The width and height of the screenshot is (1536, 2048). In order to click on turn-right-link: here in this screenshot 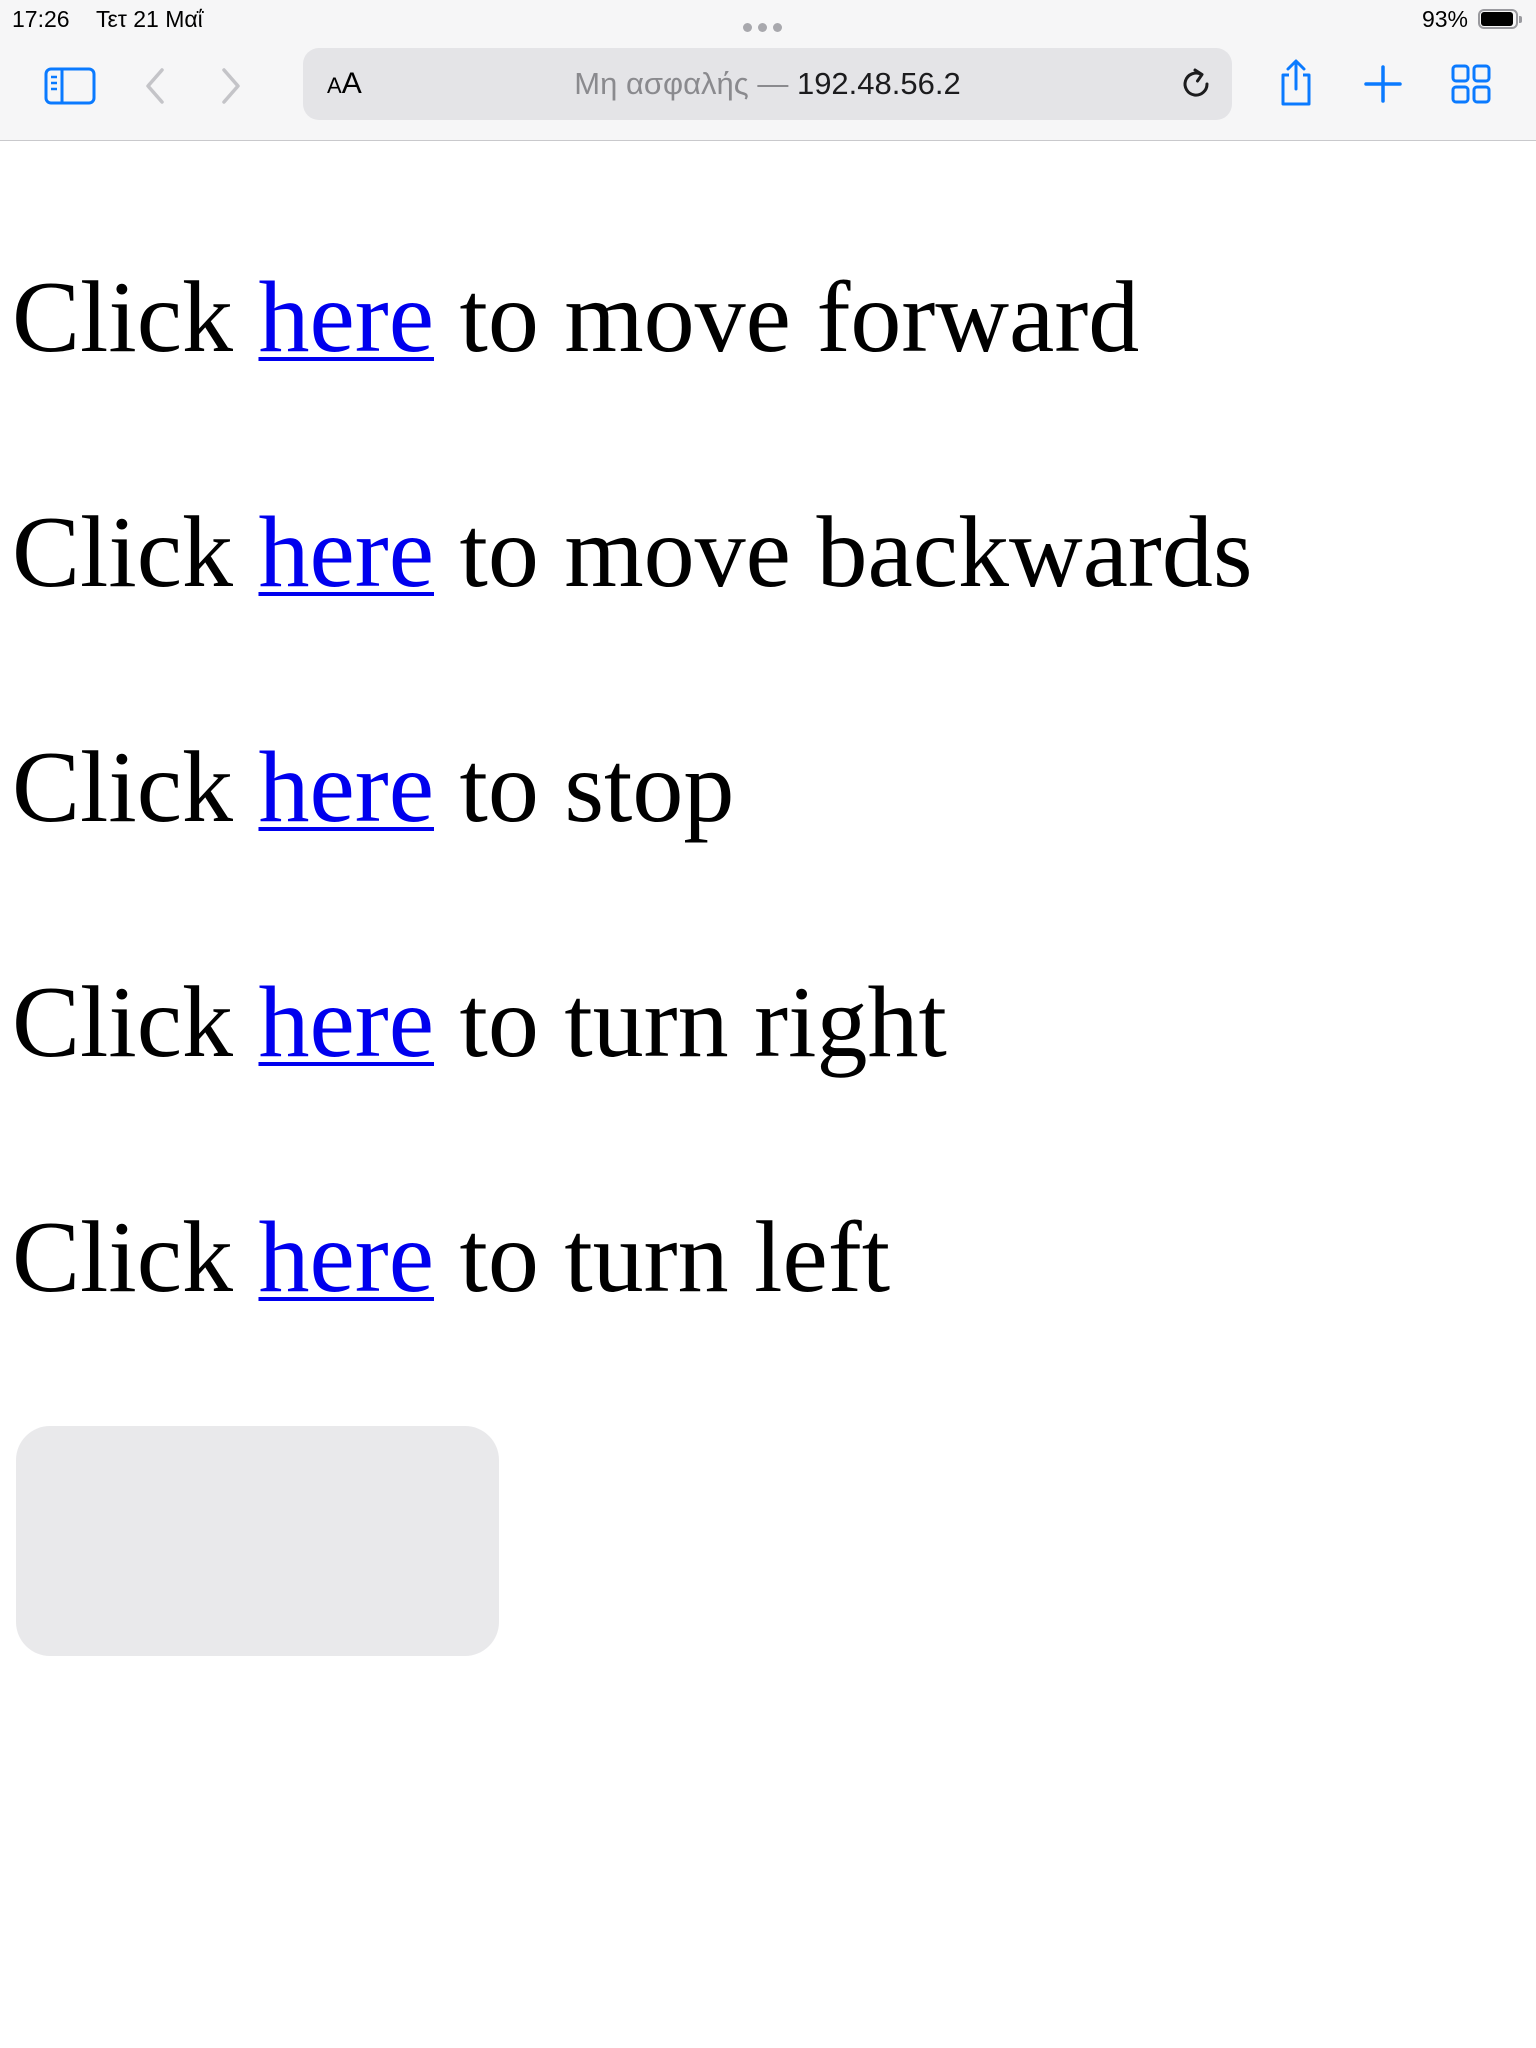, I will do `click(346, 1022)`.